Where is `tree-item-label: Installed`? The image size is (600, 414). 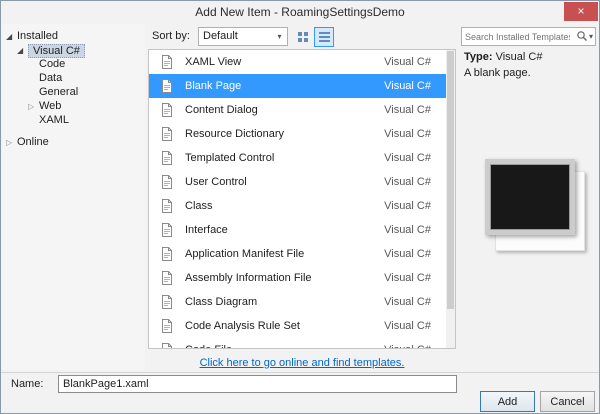 tree-item-label: Installed is located at coordinates (37, 36).